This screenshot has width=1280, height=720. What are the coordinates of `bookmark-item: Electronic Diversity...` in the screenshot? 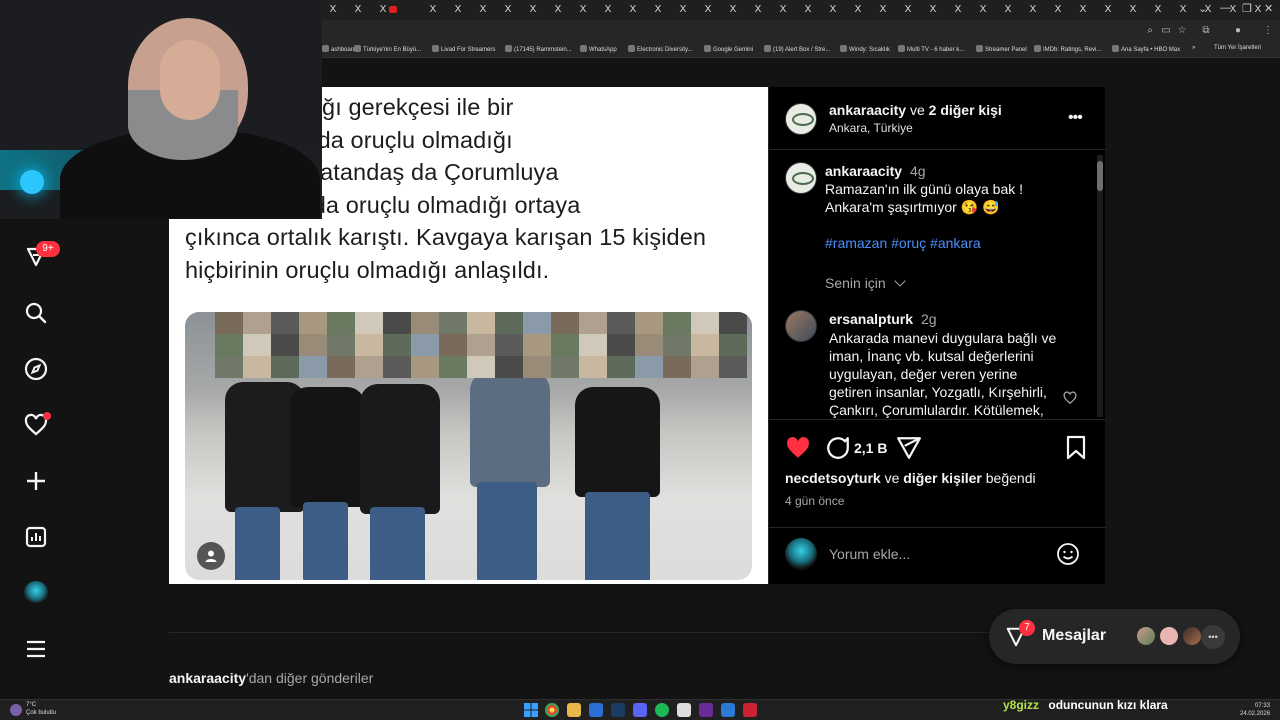 It's located at (660, 49).